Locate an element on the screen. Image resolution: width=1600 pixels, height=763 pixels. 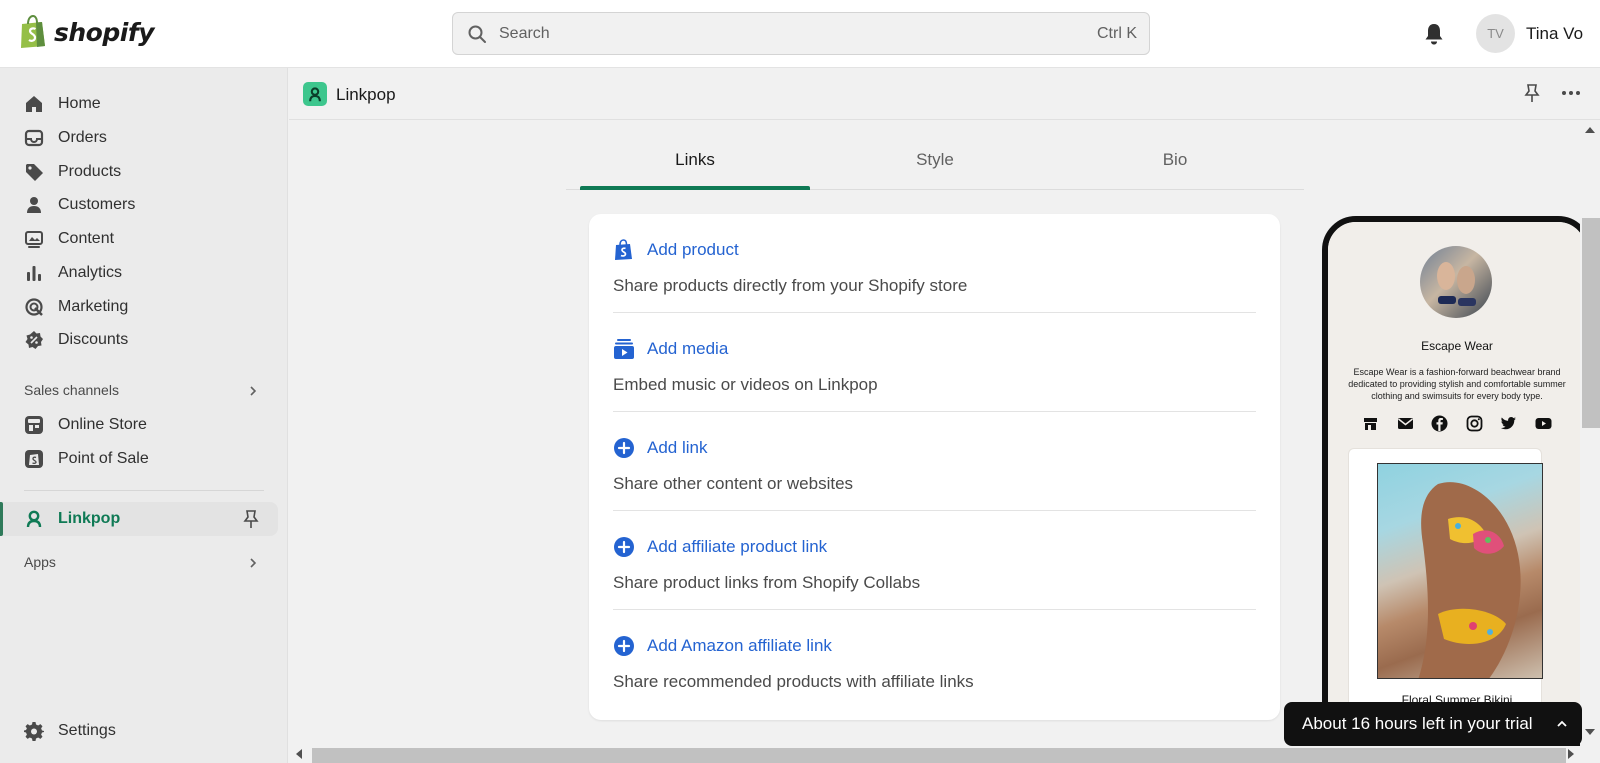
product-photo is located at coordinates (1469, 580).